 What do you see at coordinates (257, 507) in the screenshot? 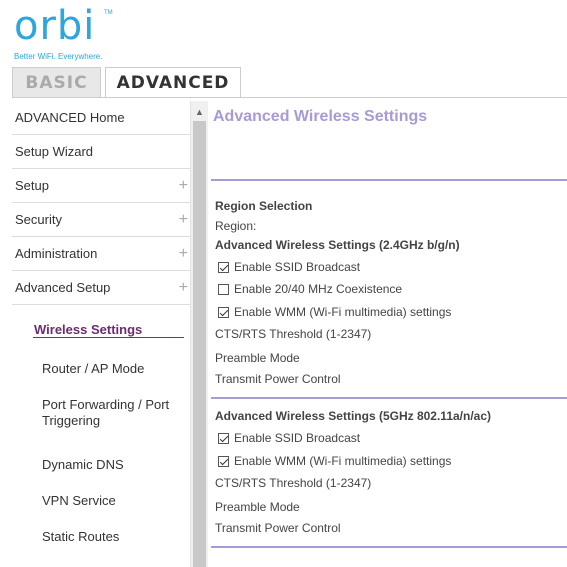
I see `preamble-5-label: Preamble Mode` at bounding box center [257, 507].